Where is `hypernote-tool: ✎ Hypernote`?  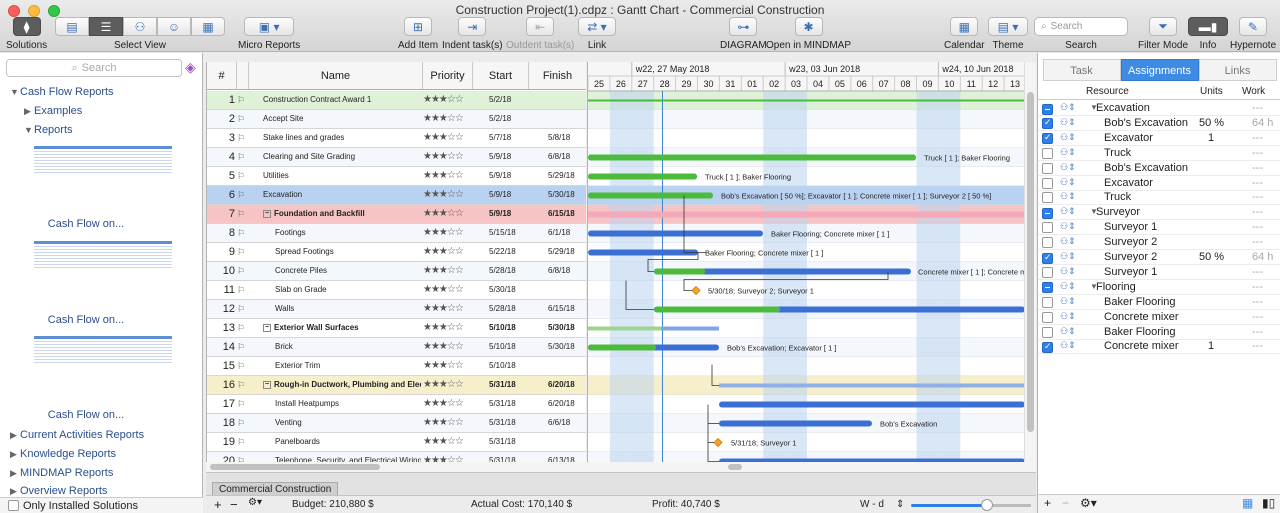 hypernote-tool: ✎ Hypernote is located at coordinates (1253, 34).